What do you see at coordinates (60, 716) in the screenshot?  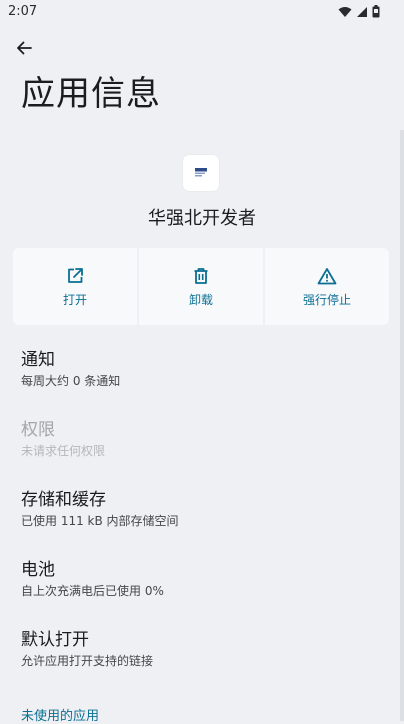 I see `unused-apps-section-label: 未使用的应用` at bounding box center [60, 716].